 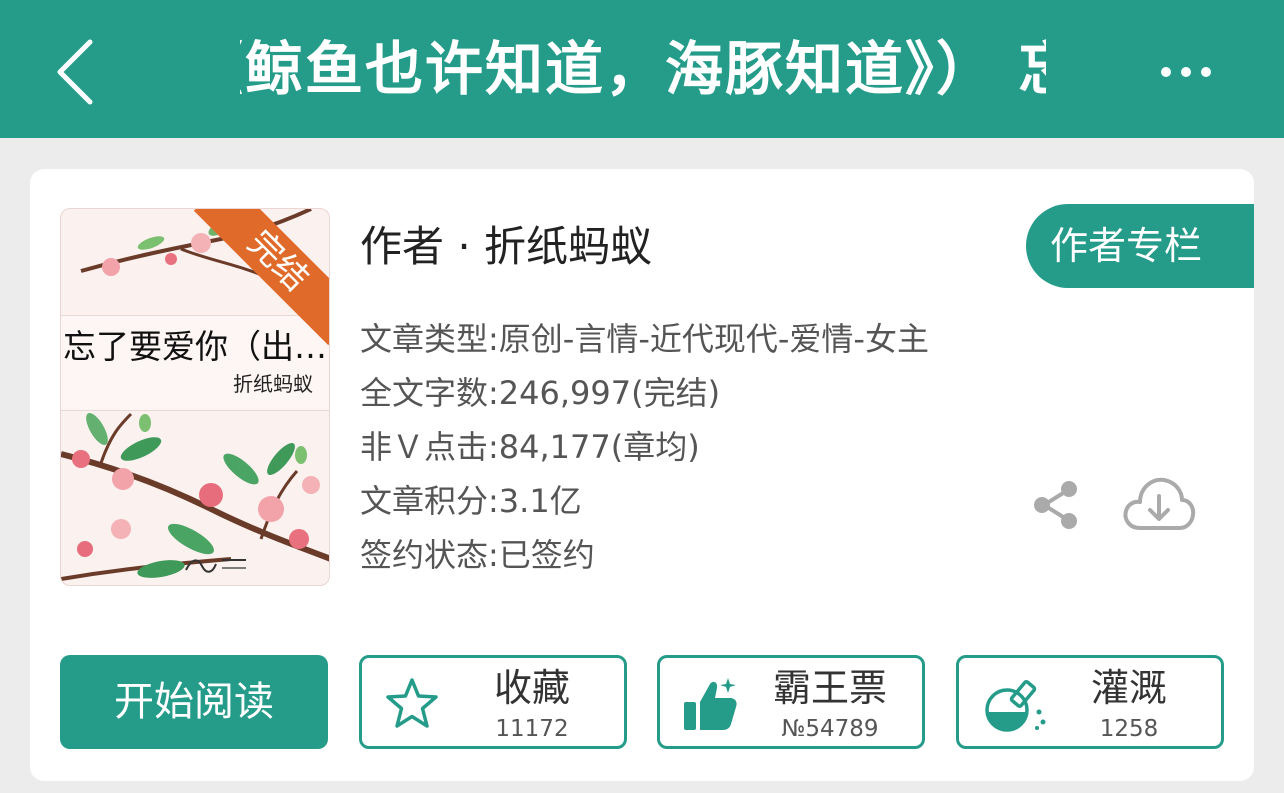 I want to click on meta-genre: 文章类型:原创-言情-近代现代-爱情-女主, so click(x=644, y=339).